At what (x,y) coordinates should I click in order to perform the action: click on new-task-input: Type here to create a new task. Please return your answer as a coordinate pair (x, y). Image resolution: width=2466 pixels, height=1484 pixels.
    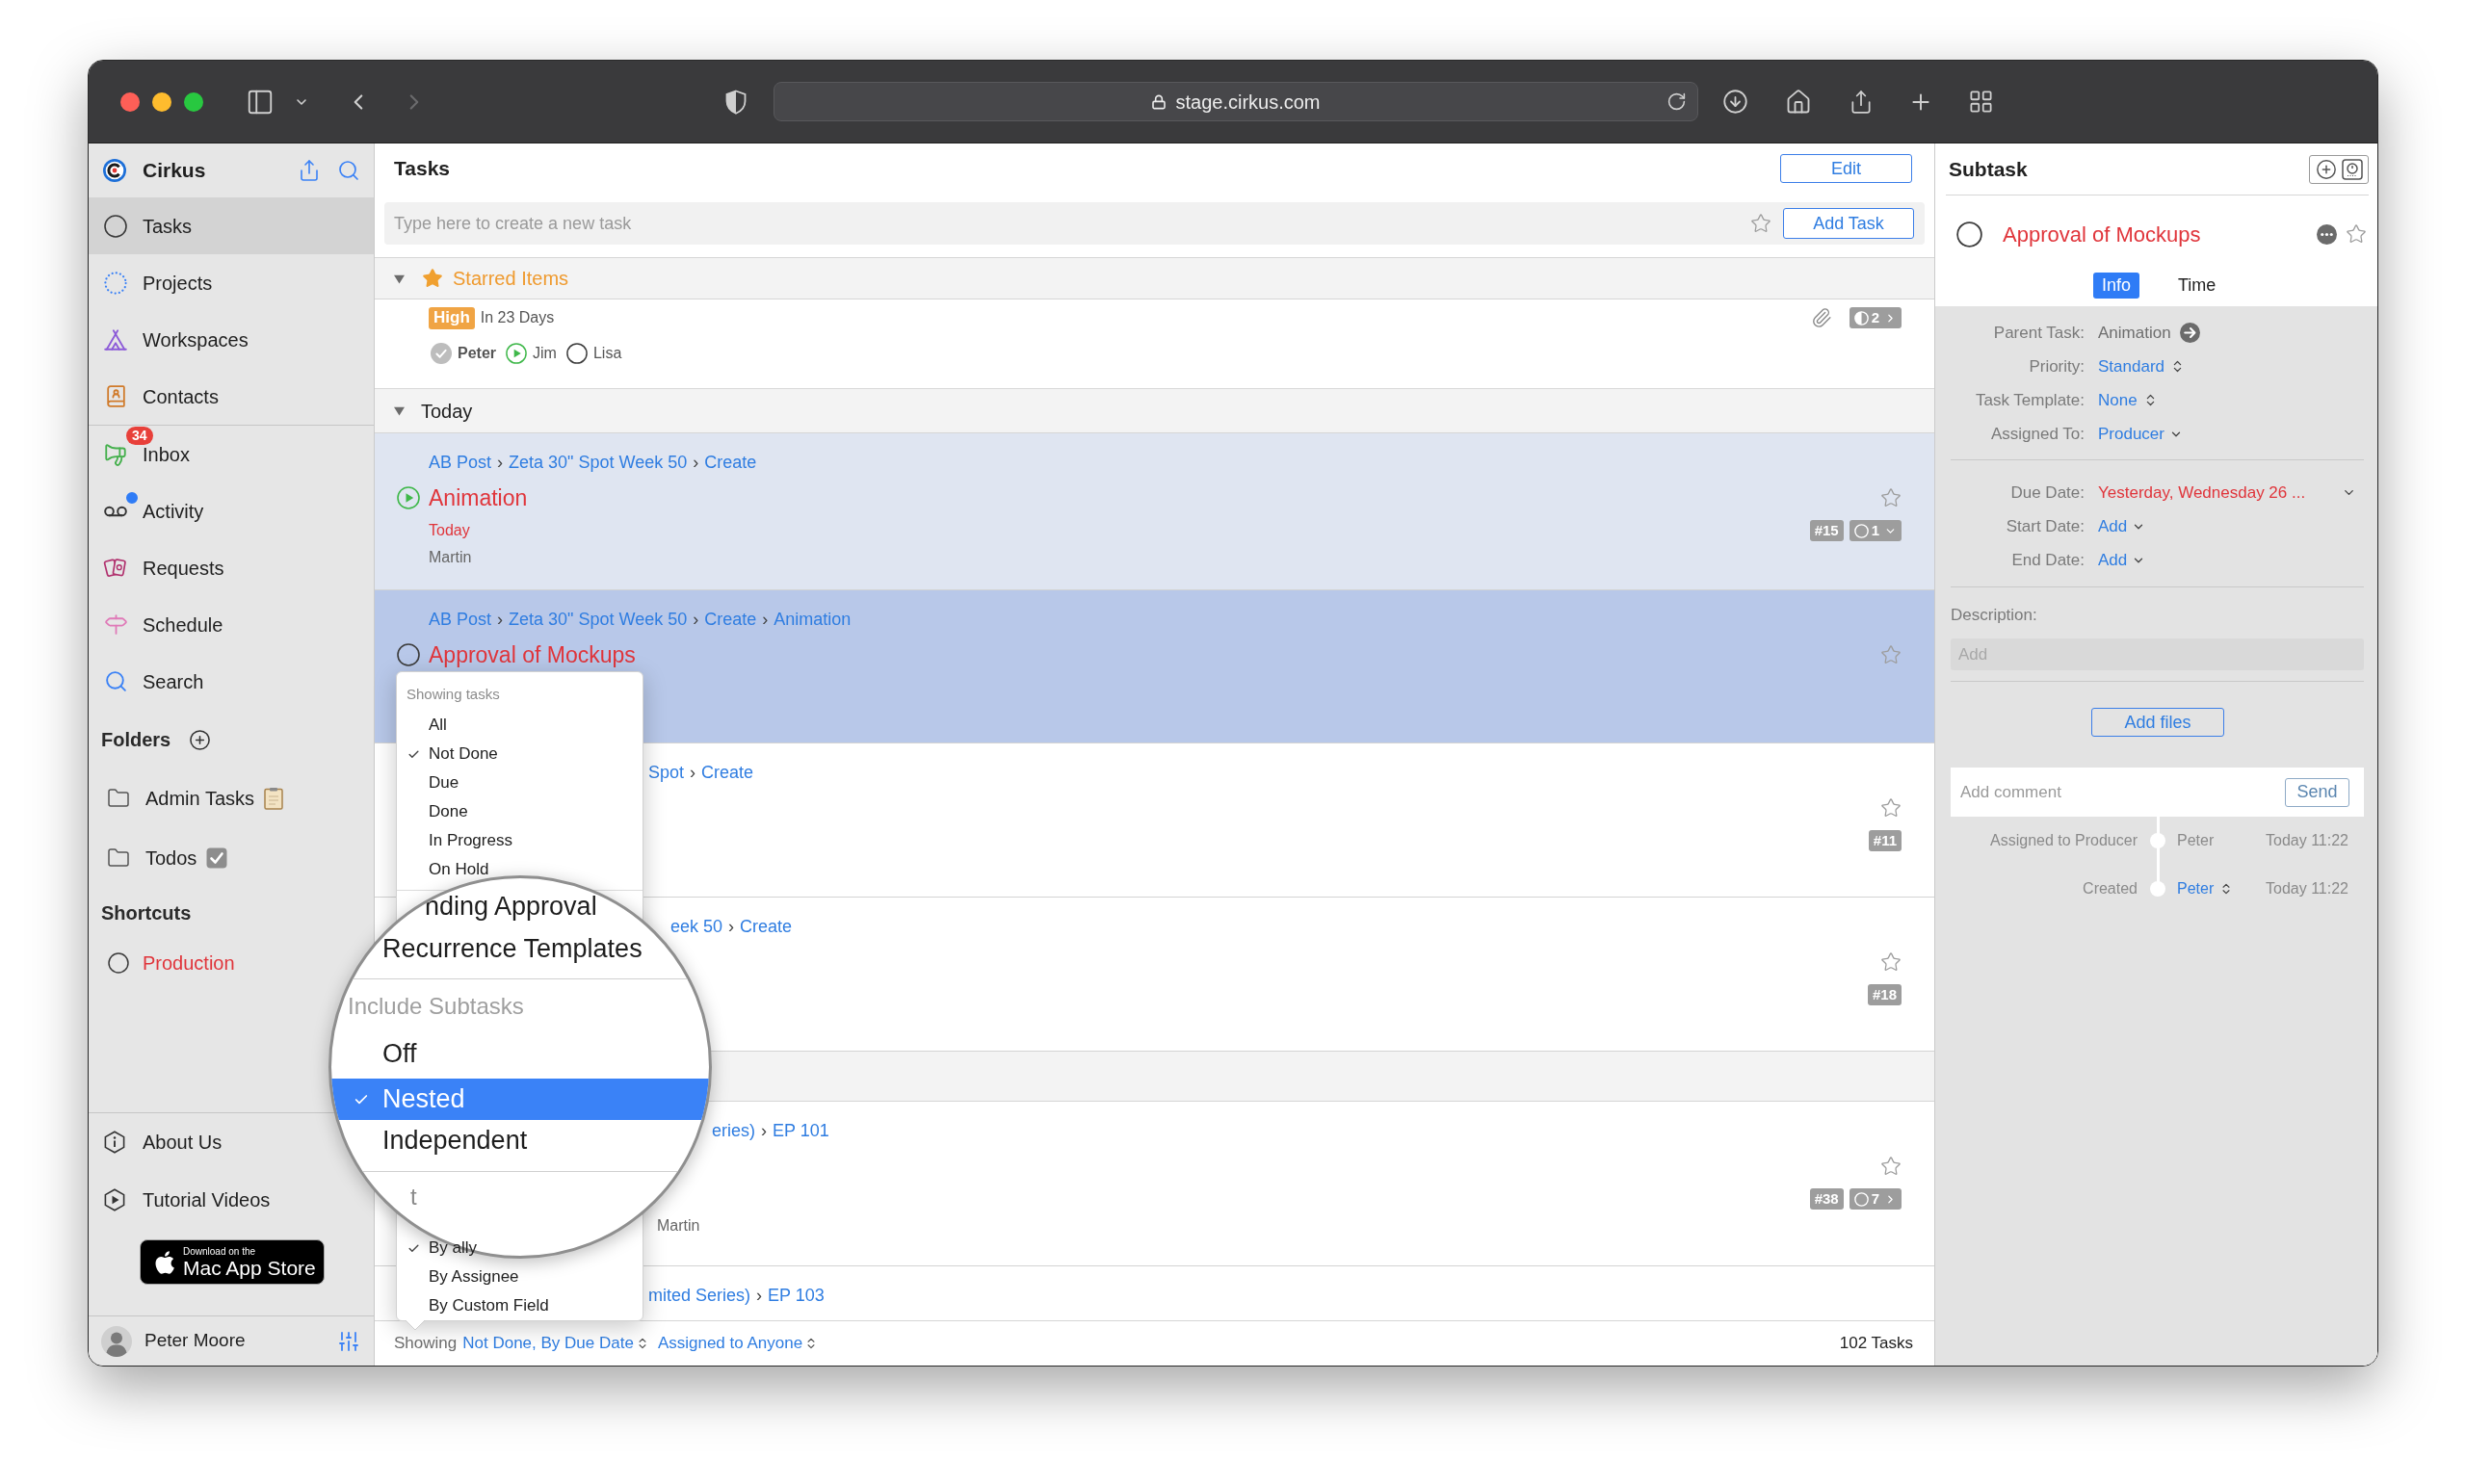
    Looking at the image, I should click on (1072, 224).